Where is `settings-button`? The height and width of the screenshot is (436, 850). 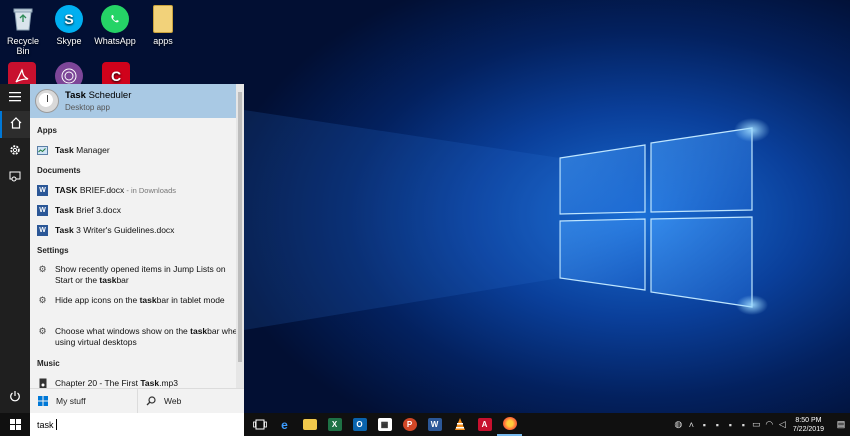 settings-button is located at coordinates (15, 151).